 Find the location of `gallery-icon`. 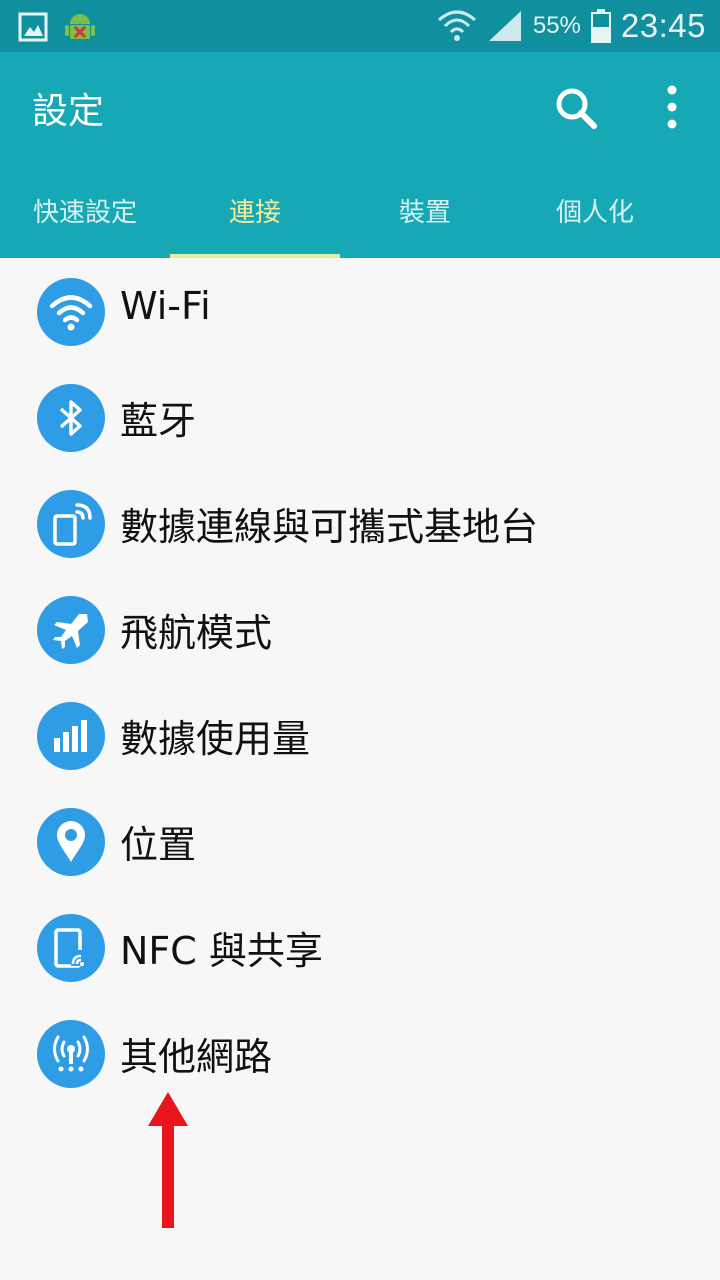

gallery-icon is located at coordinates (33, 27).